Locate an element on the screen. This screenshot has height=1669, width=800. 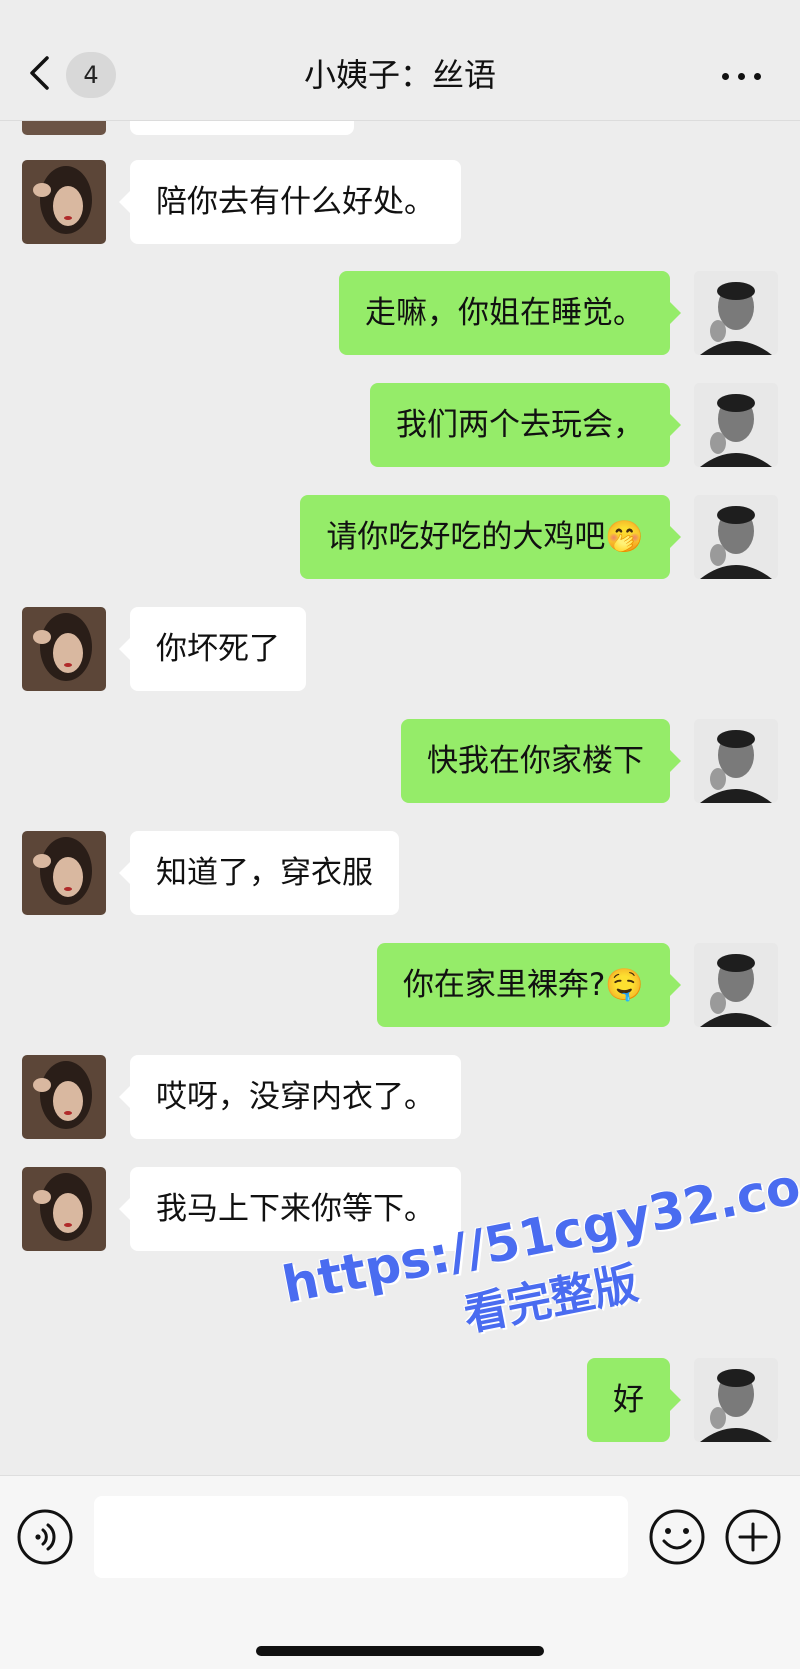
chevron-left-icon is located at coordinates (39, 73).